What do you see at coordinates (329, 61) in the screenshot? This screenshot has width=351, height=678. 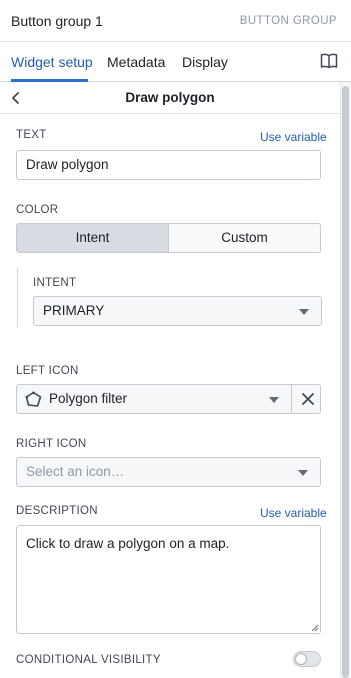 I see `book-icon` at bounding box center [329, 61].